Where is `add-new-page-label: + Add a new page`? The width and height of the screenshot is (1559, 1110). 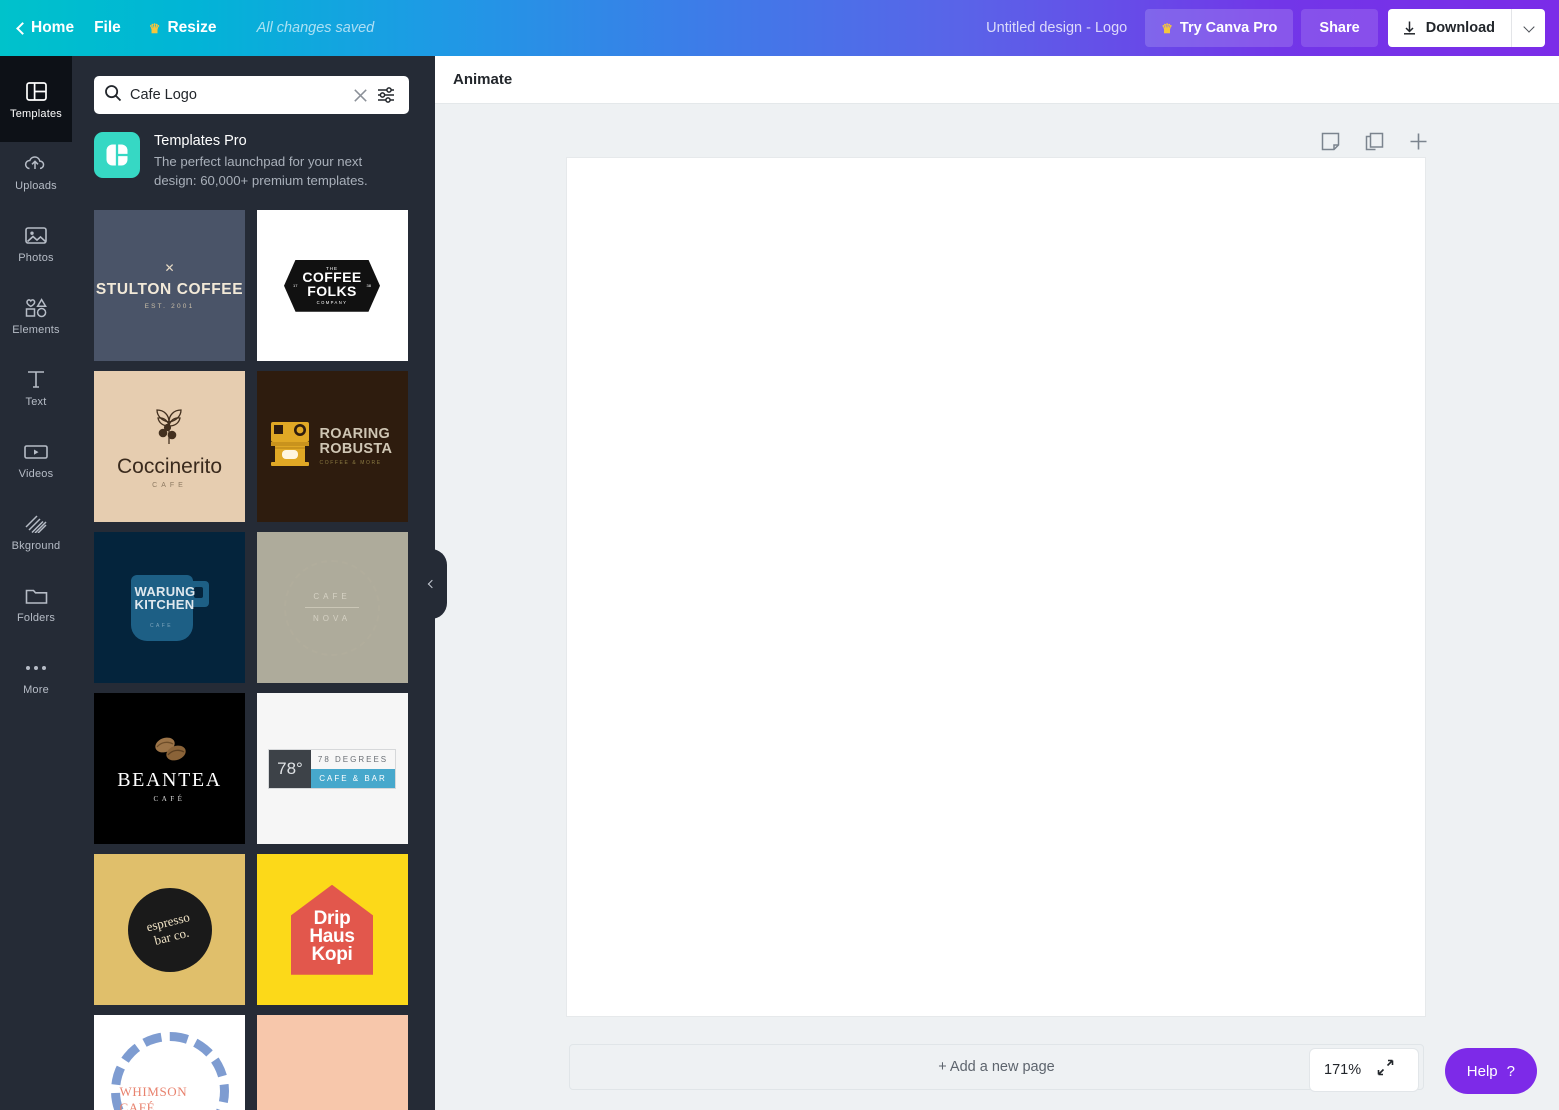 add-new-page-label: + Add a new page is located at coordinates (996, 1067).